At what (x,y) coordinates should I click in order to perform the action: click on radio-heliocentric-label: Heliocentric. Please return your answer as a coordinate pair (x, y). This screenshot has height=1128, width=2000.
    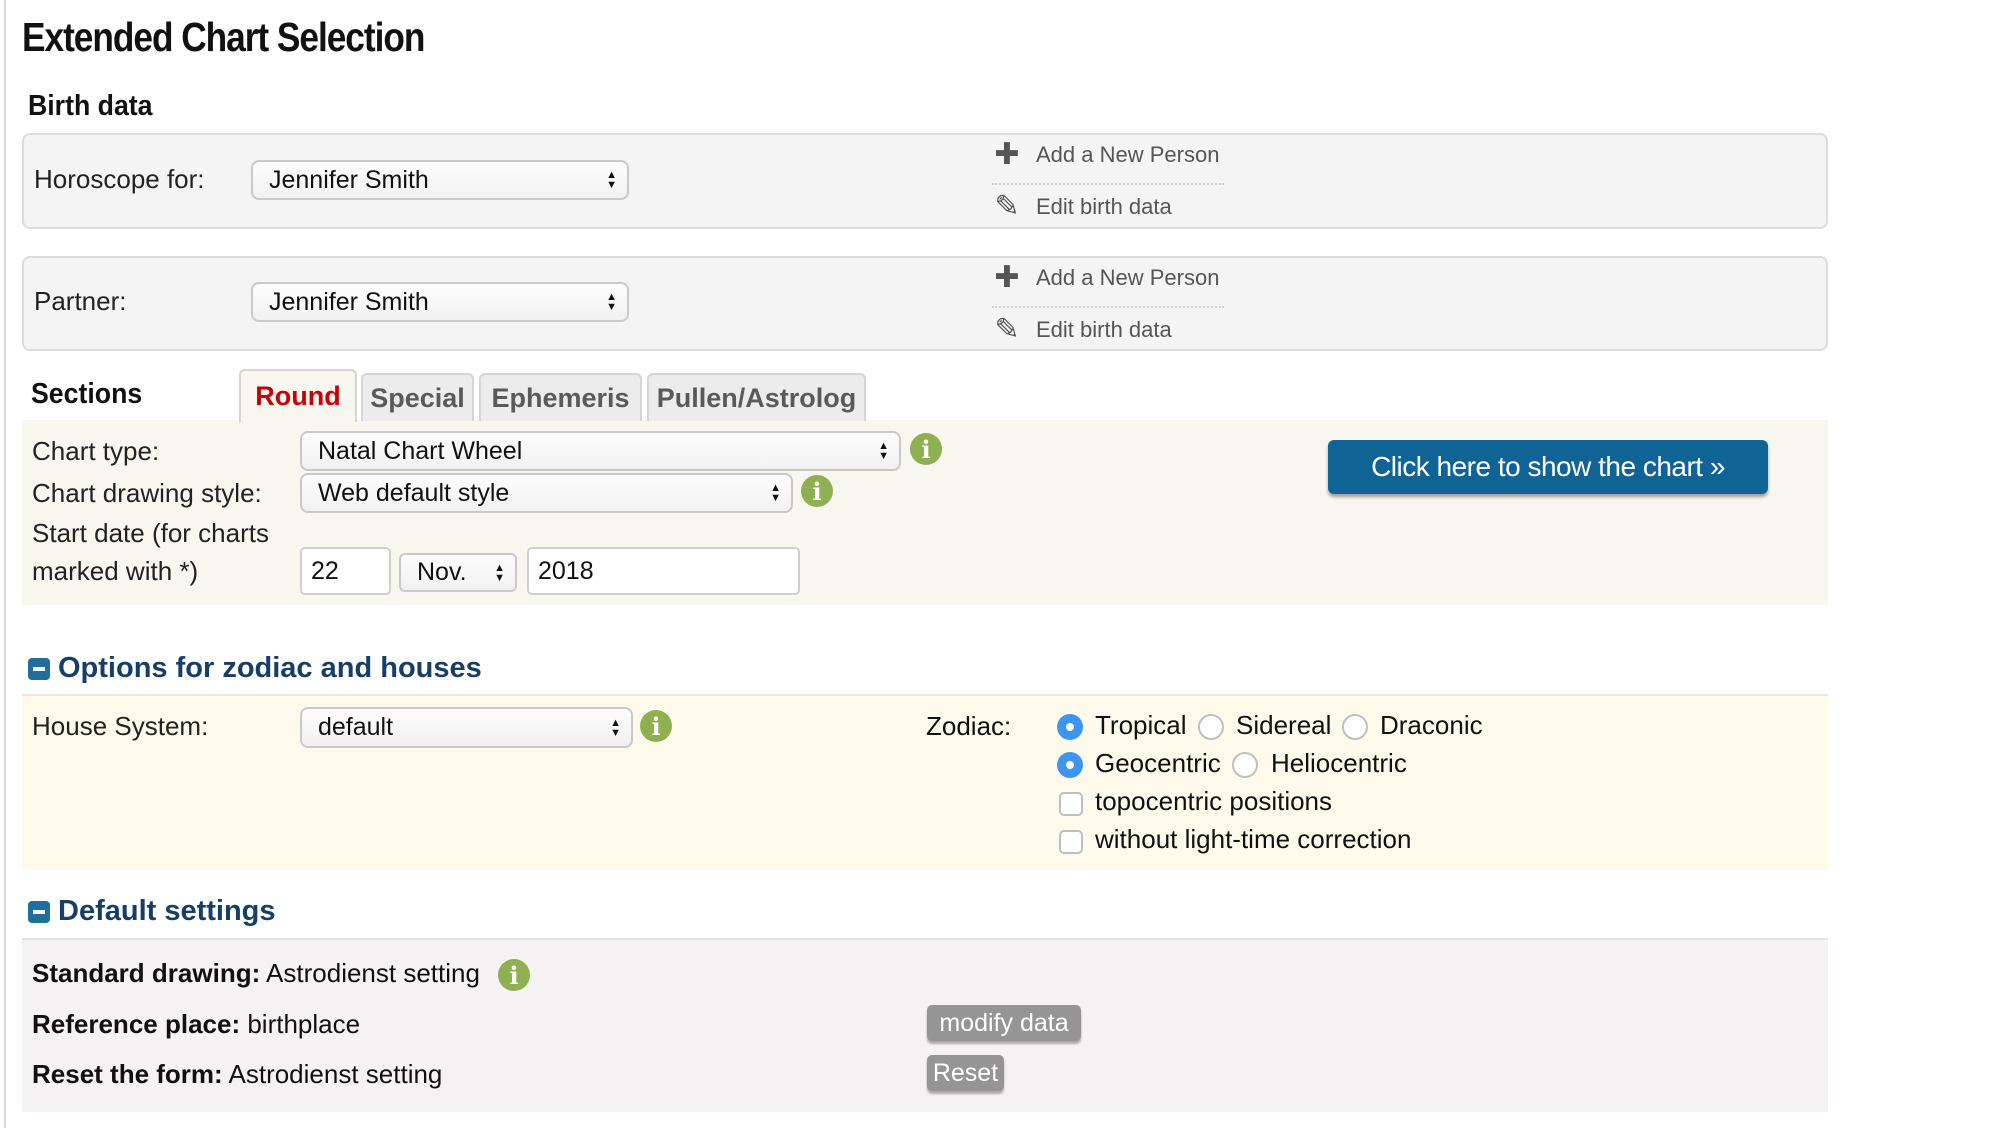
    Looking at the image, I should click on (1339, 763).